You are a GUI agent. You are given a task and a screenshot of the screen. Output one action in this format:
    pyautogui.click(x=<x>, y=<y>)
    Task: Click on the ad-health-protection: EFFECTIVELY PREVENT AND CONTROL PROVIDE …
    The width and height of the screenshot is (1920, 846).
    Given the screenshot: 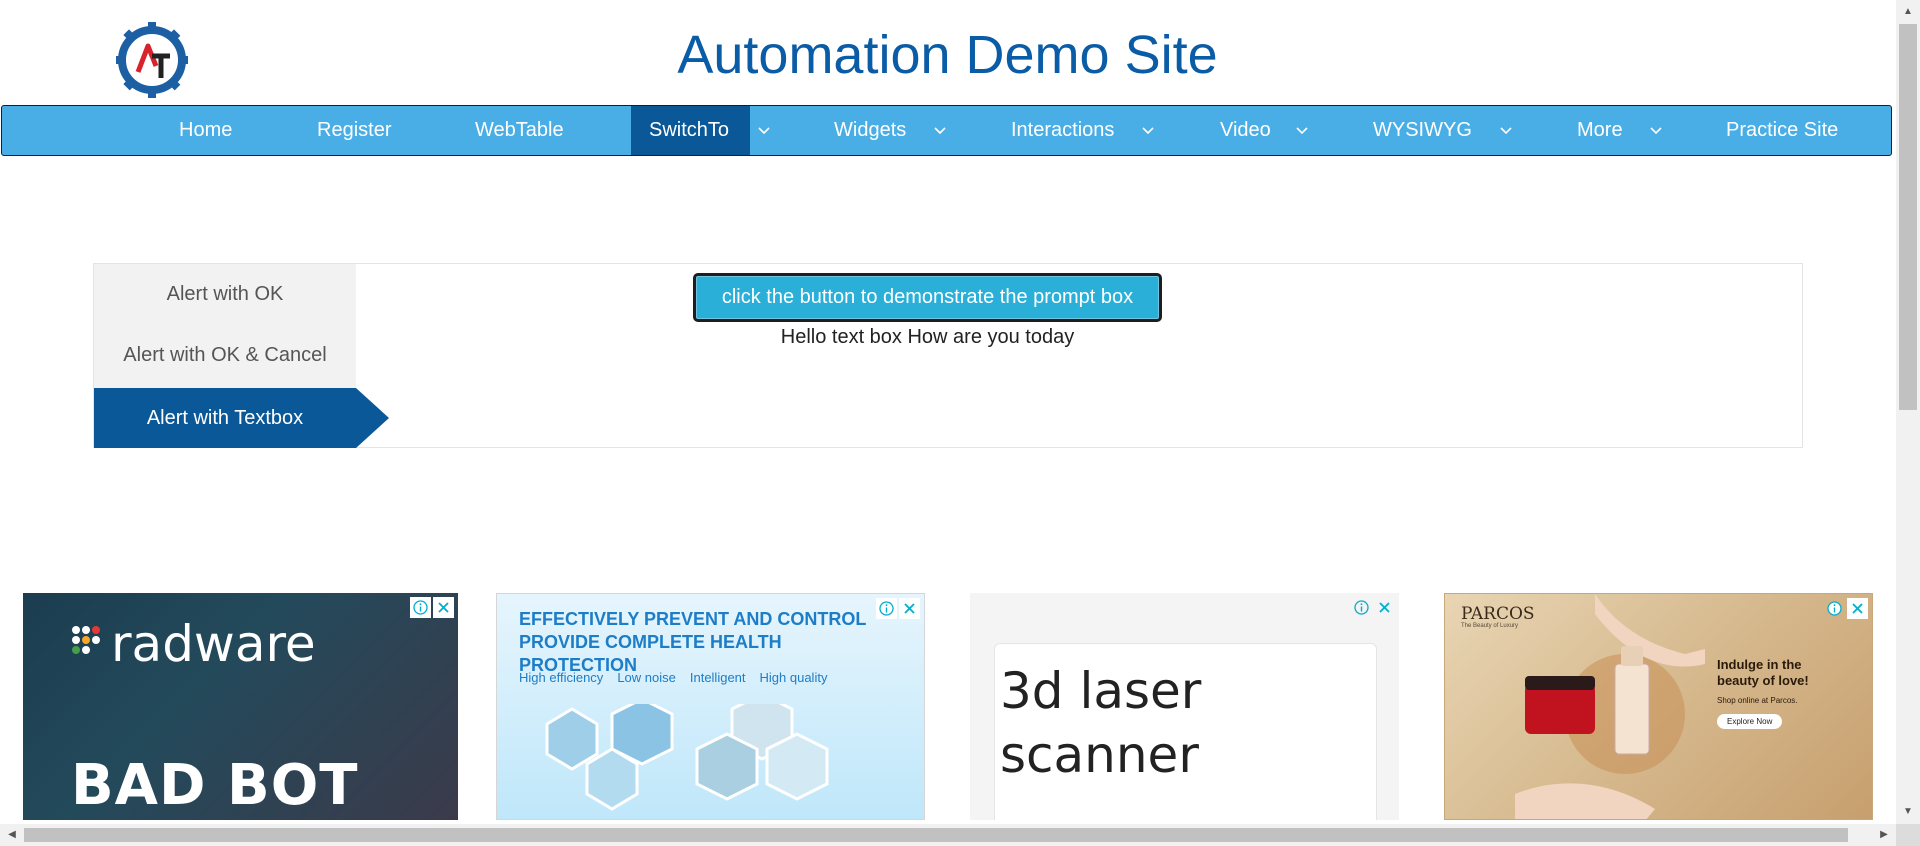 What is the action you would take?
    pyautogui.click(x=710, y=706)
    